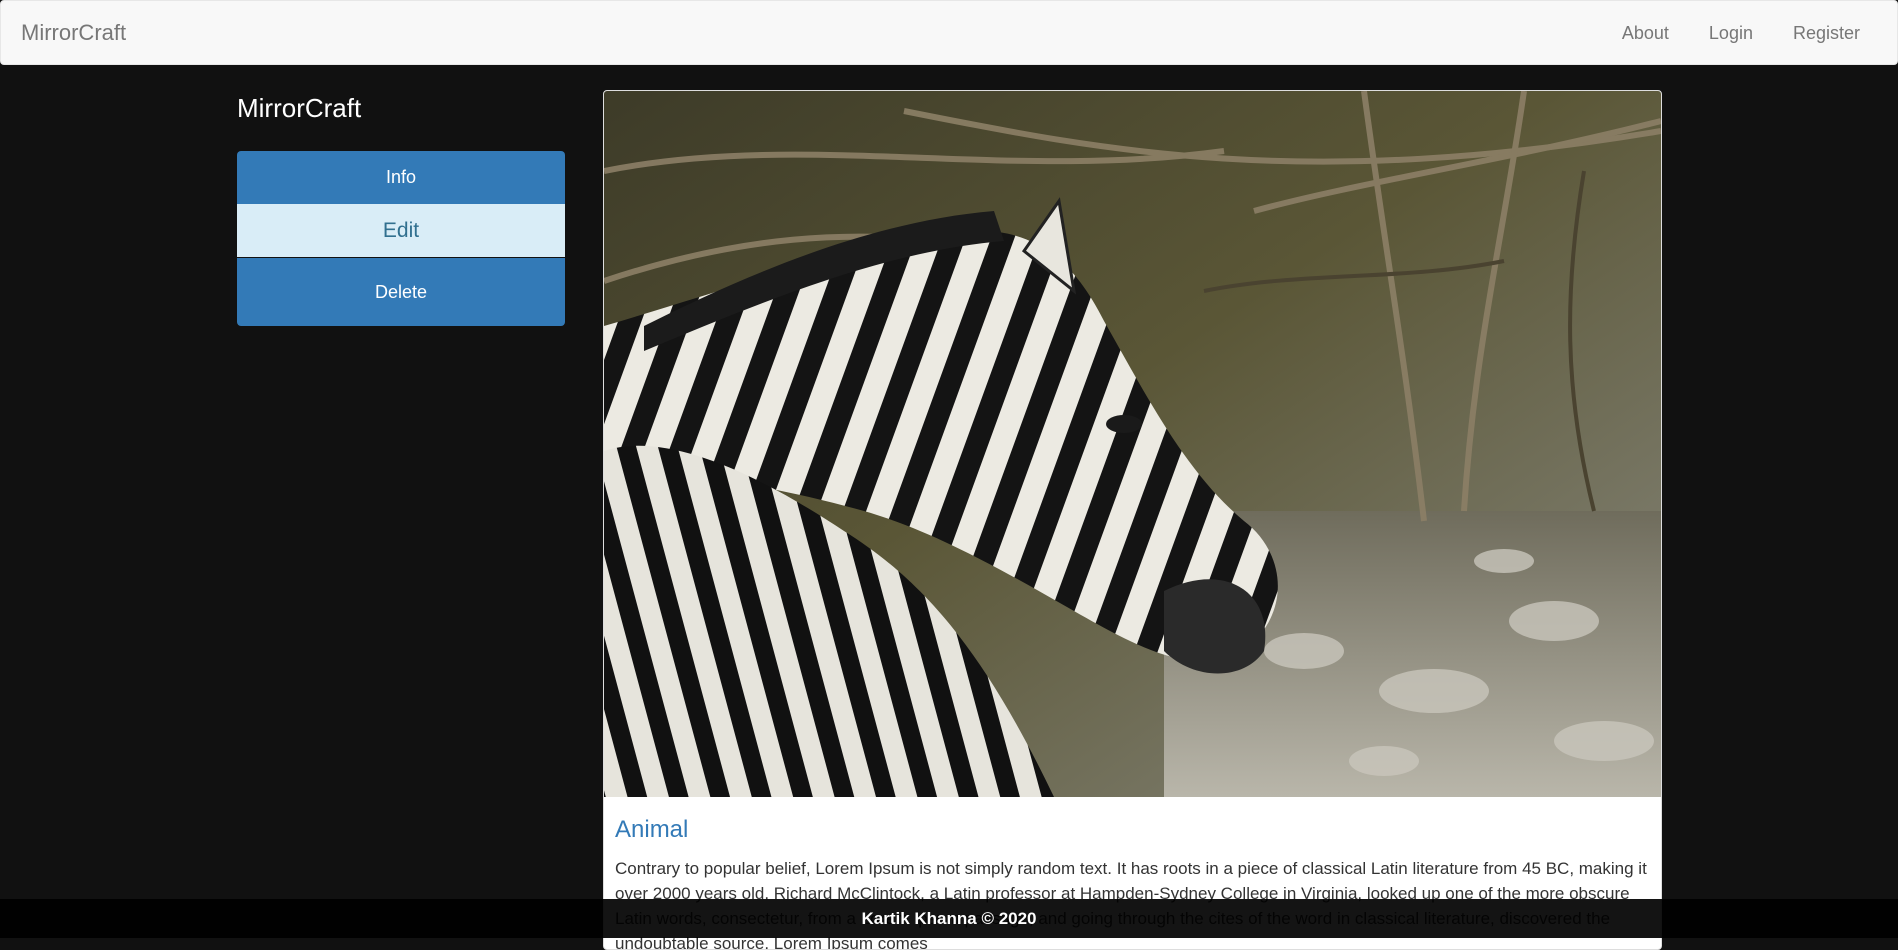 This screenshot has height=950, width=1898. What do you see at coordinates (401, 177) in the screenshot?
I see `info-button: Info` at bounding box center [401, 177].